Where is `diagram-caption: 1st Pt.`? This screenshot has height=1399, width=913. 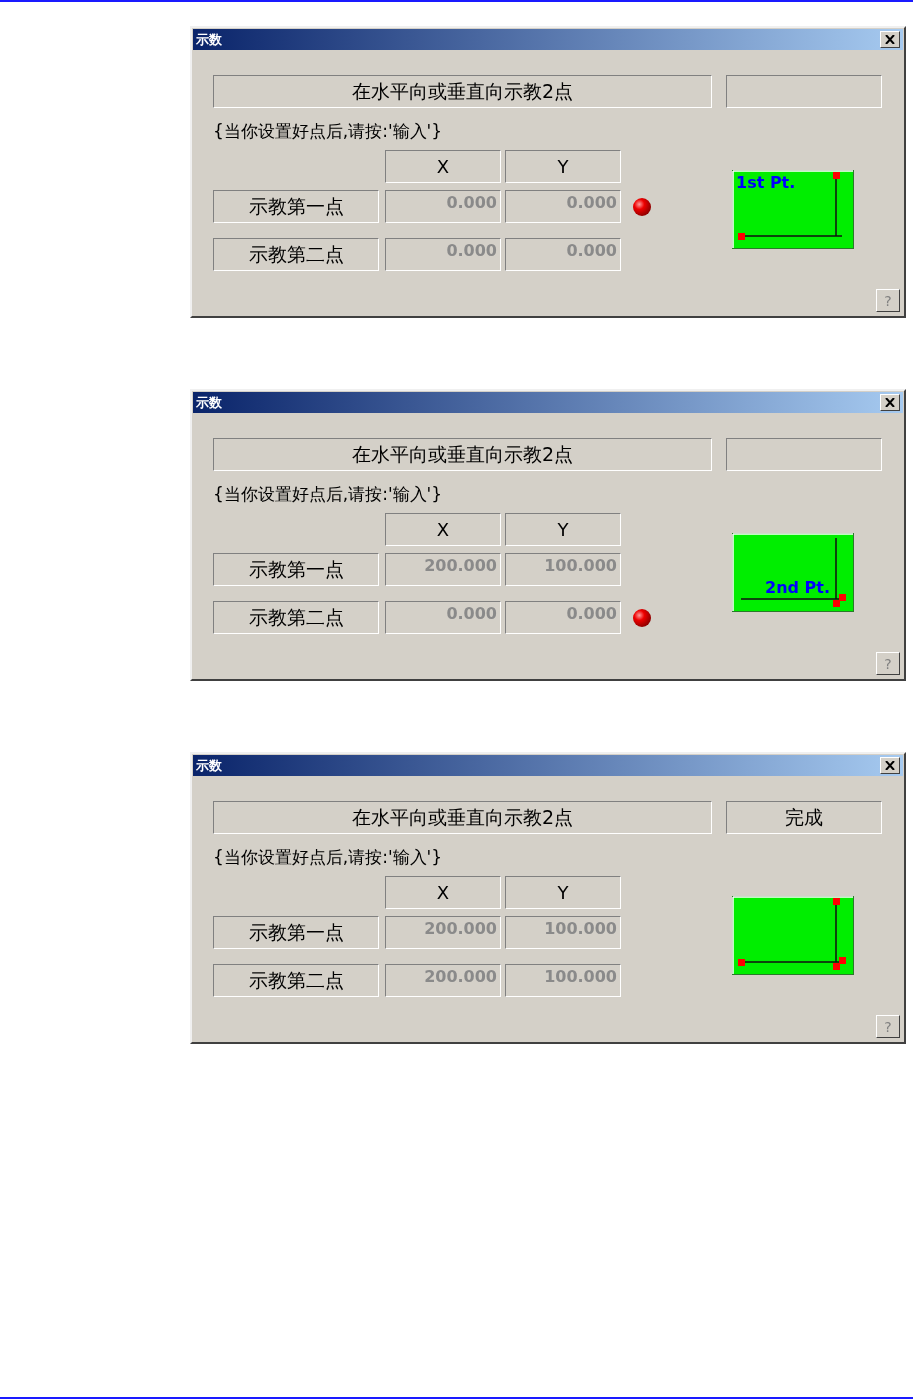
diagram-caption: 1st Pt. is located at coordinates (766, 182).